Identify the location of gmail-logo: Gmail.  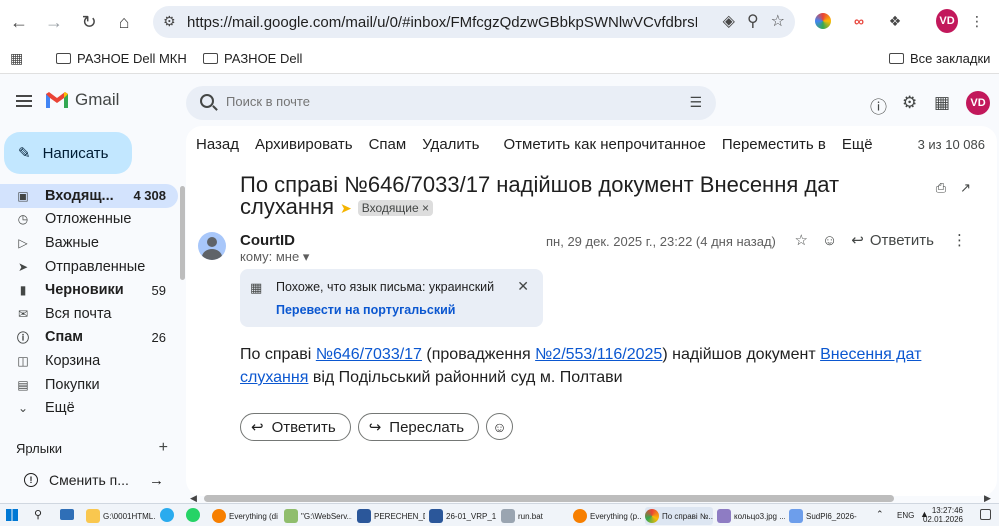
(82, 100).